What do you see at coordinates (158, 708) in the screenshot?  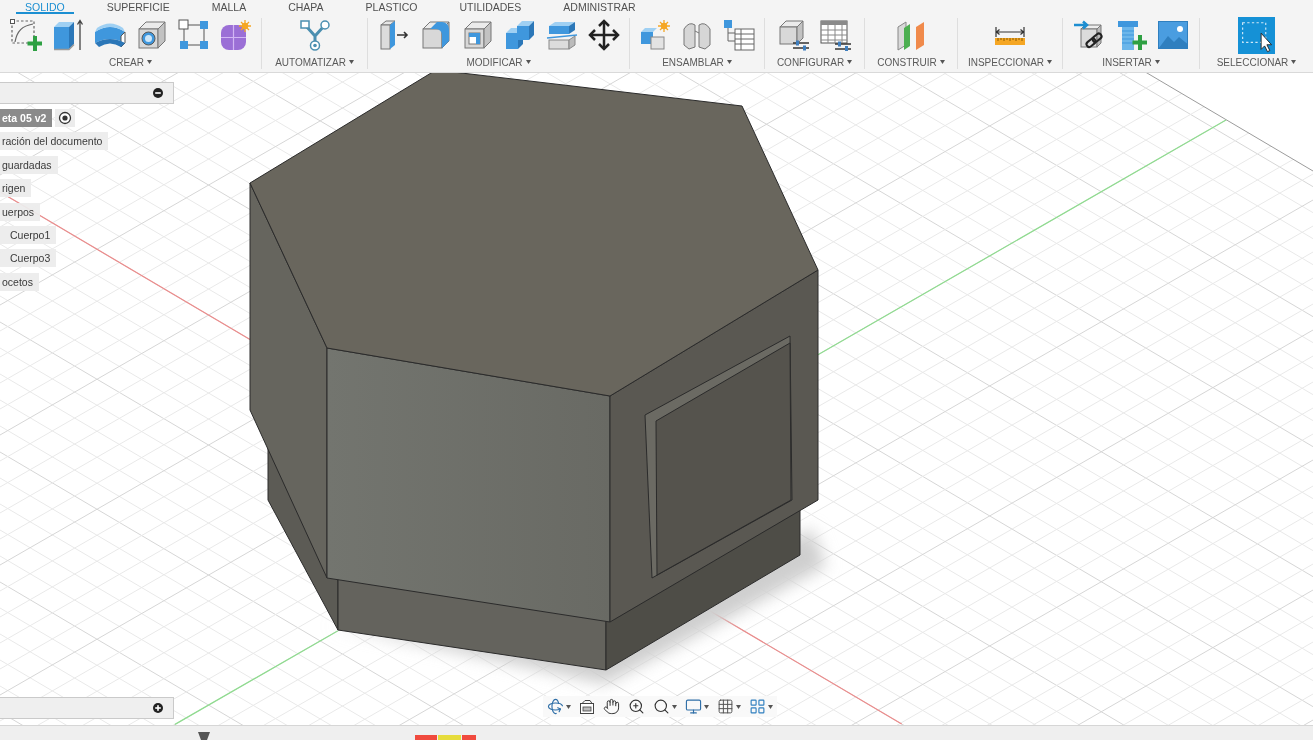 I see `expand-icon` at bounding box center [158, 708].